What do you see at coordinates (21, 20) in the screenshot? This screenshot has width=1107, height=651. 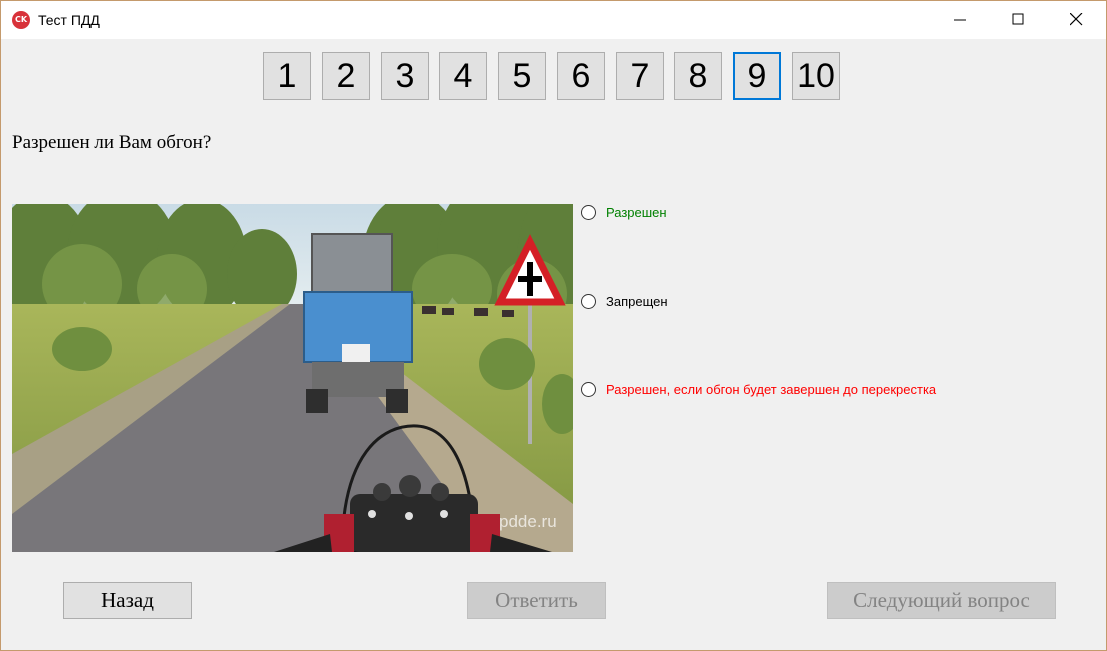 I see `app-logo-icon: CK` at bounding box center [21, 20].